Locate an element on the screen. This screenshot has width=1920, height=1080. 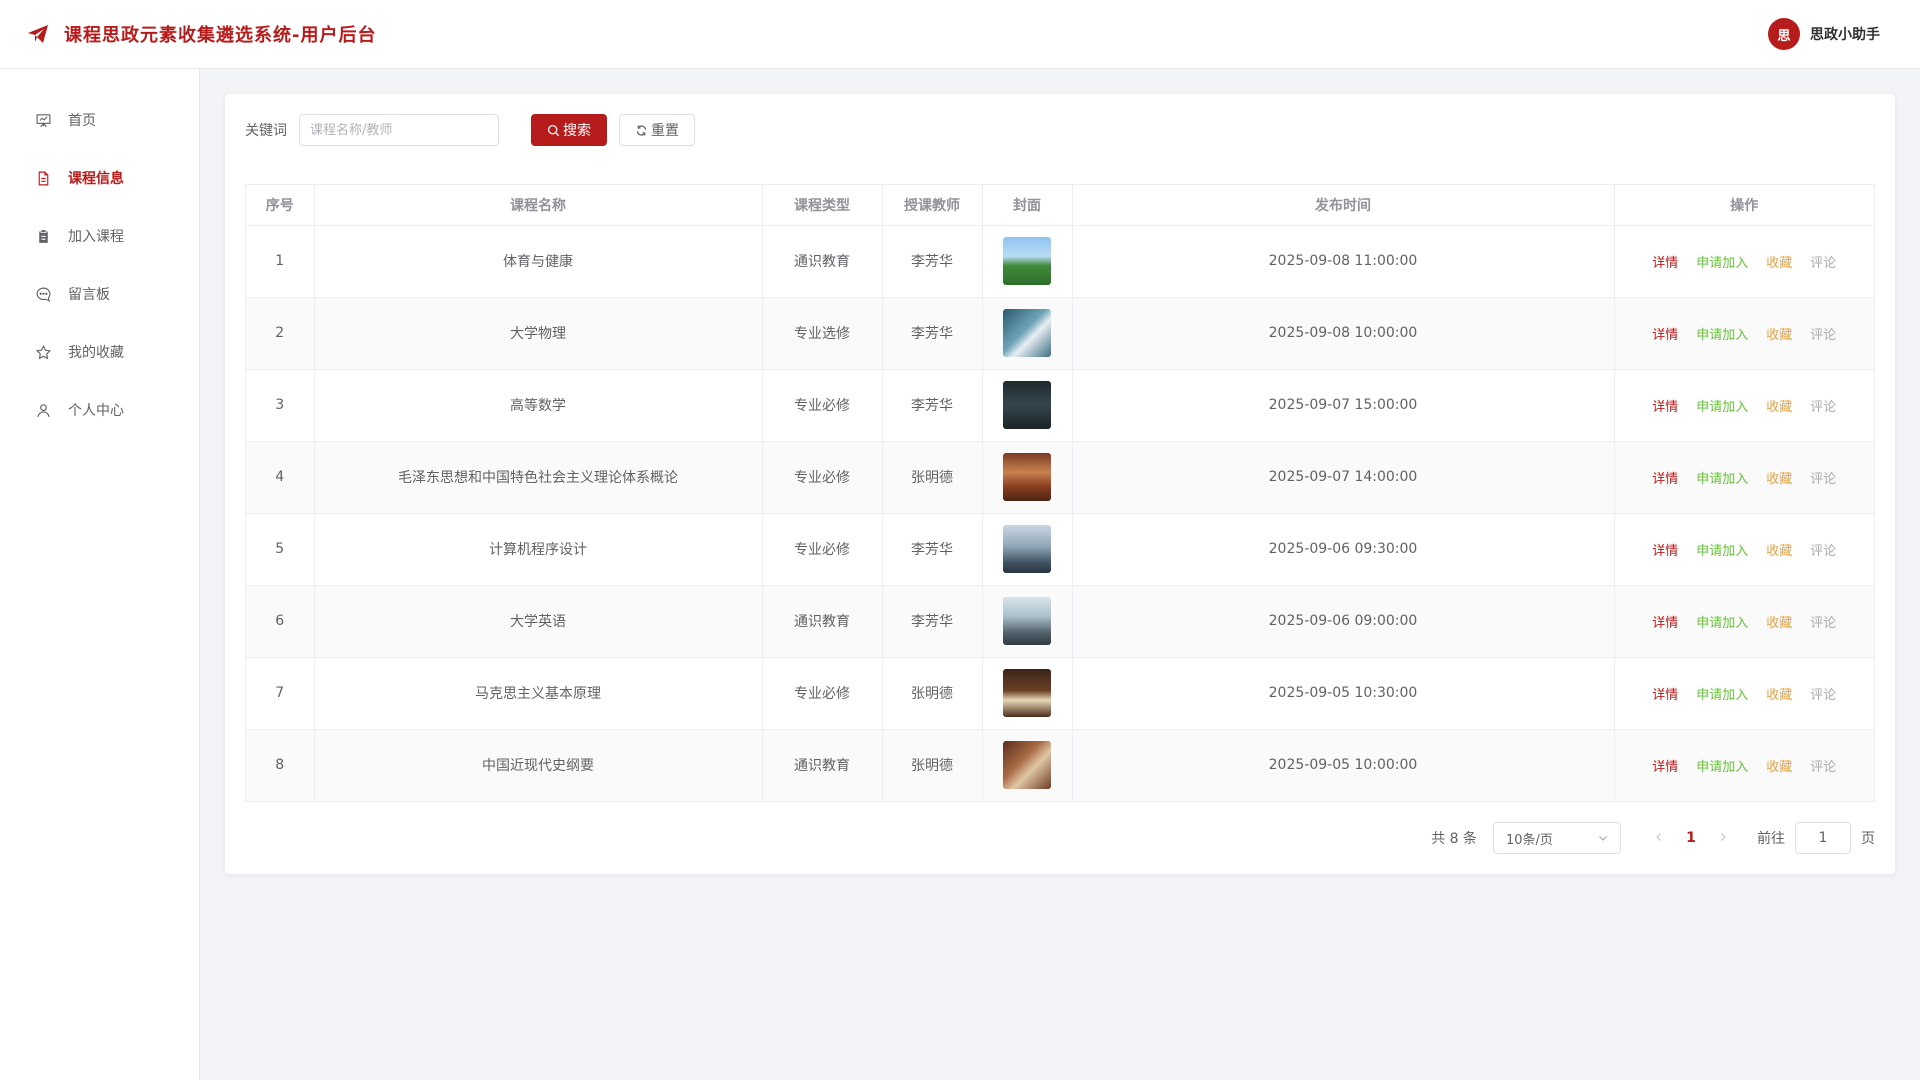
course-name: 中国近现代史纲要 is located at coordinates (538, 765).